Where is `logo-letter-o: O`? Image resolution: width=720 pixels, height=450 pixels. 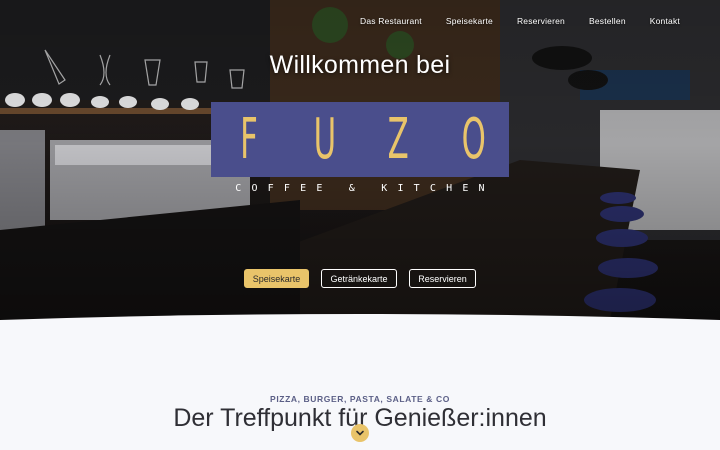
logo-letter-o: O is located at coordinates (473, 139).